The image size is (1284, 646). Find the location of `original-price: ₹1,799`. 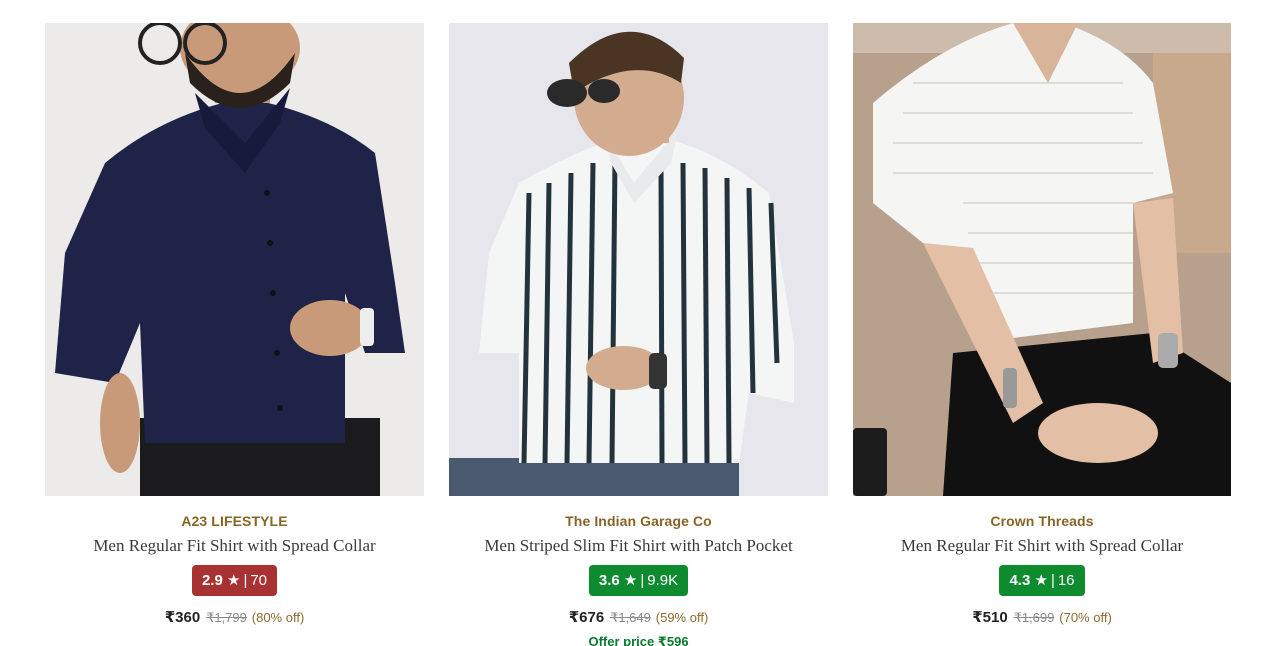

original-price: ₹1,799 is located at coordinates (226, 617).